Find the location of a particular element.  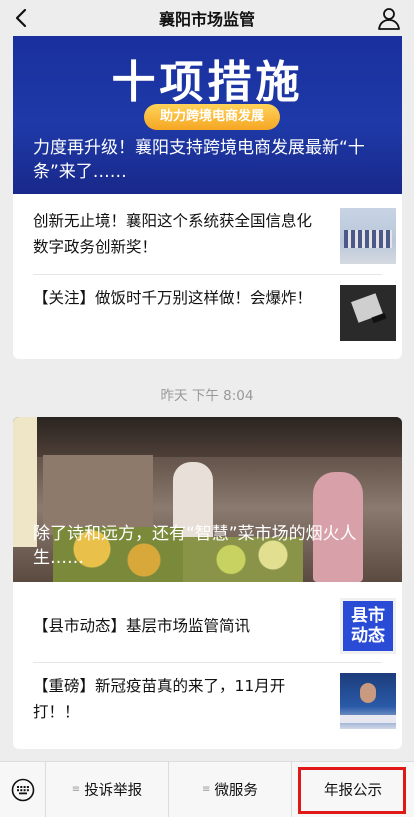

article-title: 【县市动态】基层市场监管简讯 is located at coordinates (142, 626).